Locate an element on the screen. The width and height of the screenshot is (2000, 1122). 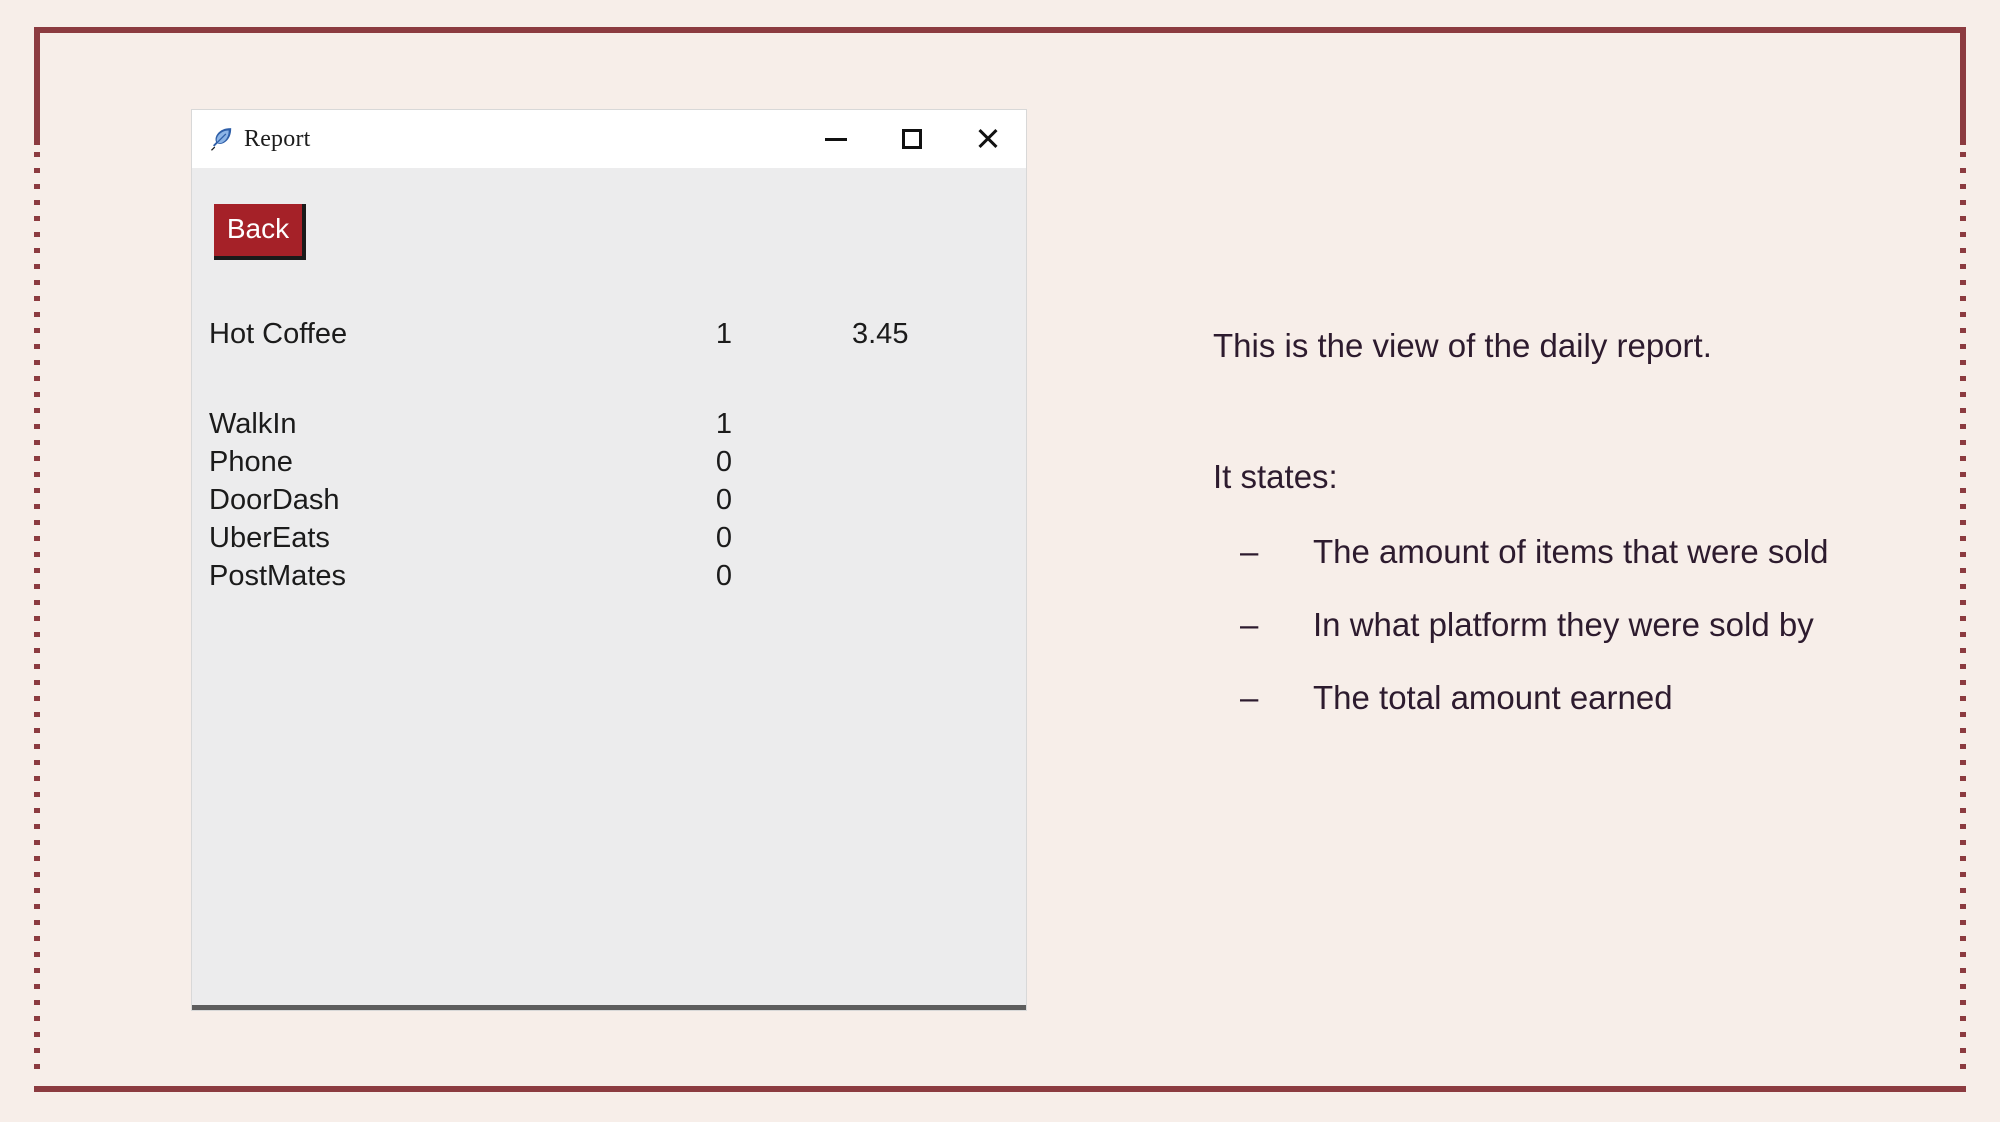
table-row: PostMates 0 is located at coordinates (609, 579).